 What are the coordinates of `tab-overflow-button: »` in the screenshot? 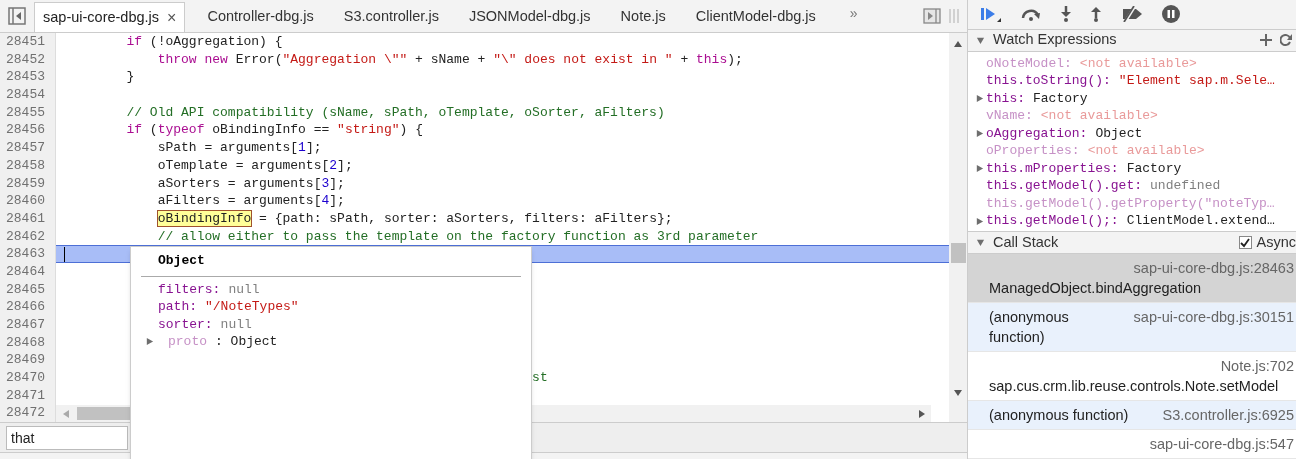 It's located at (853, 13).